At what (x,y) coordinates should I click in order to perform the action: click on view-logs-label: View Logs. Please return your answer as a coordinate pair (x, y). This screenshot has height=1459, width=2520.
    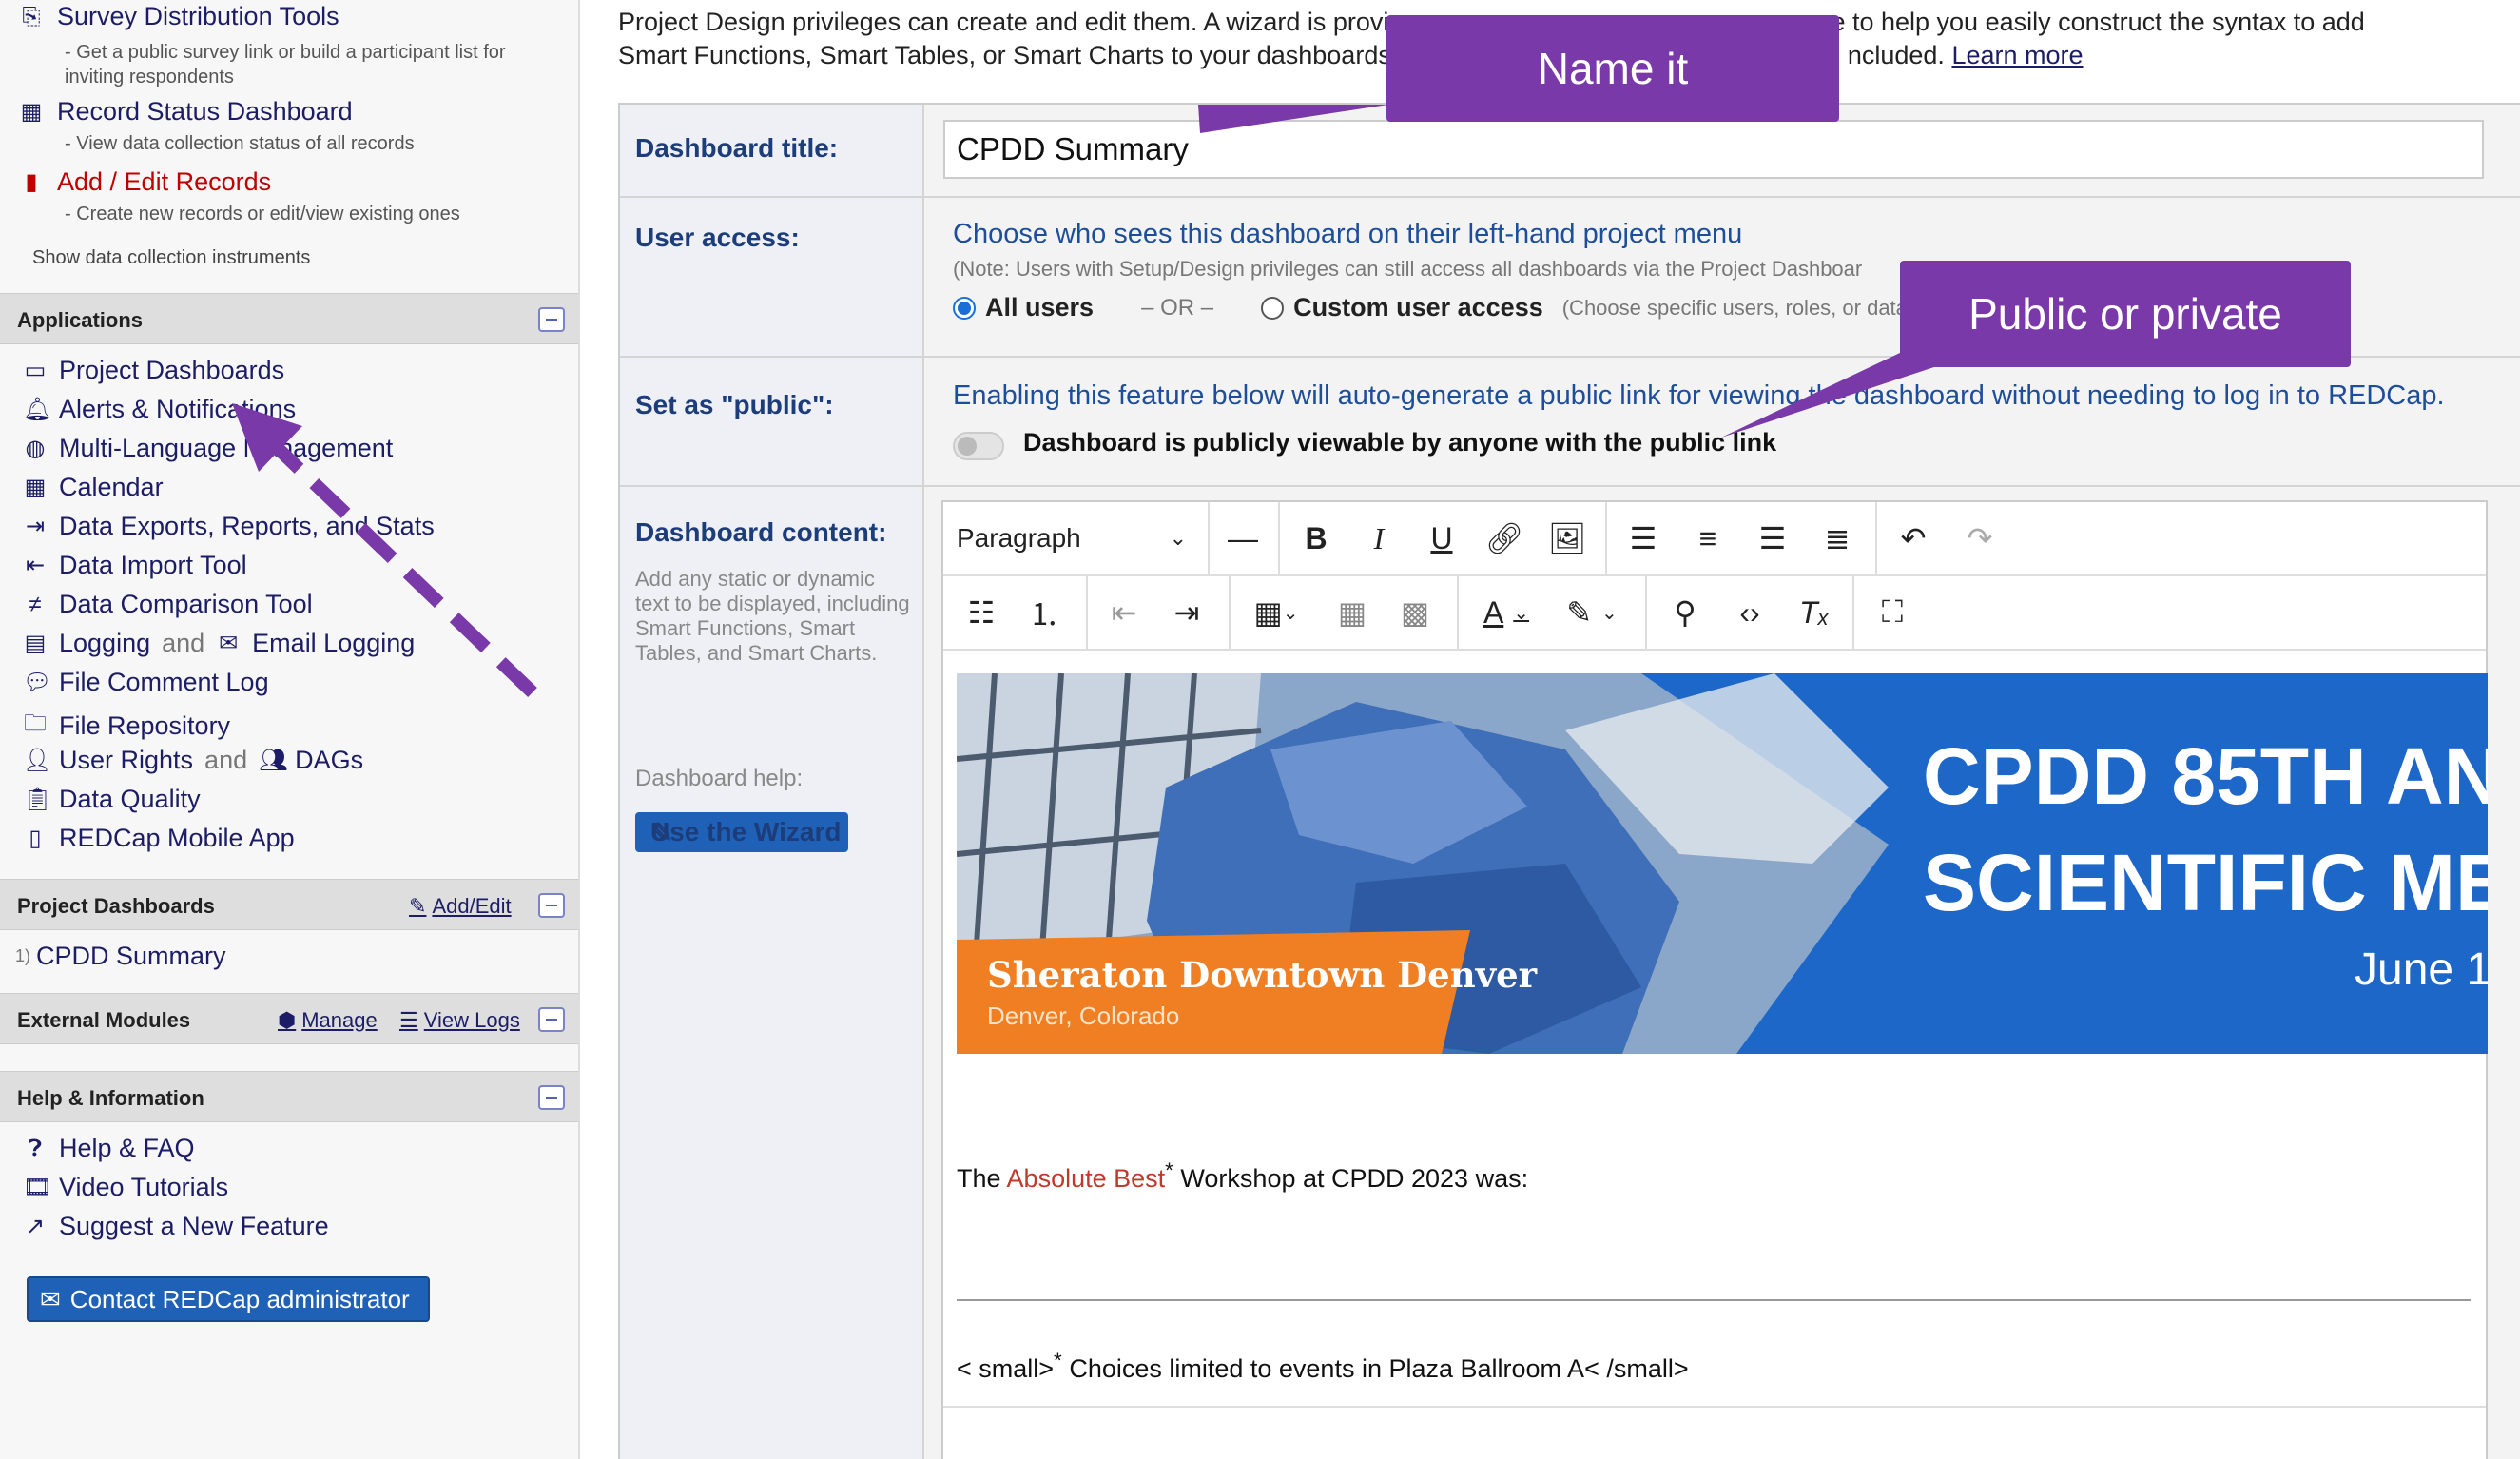
    Looking at the image, I should click on (472, 1020).